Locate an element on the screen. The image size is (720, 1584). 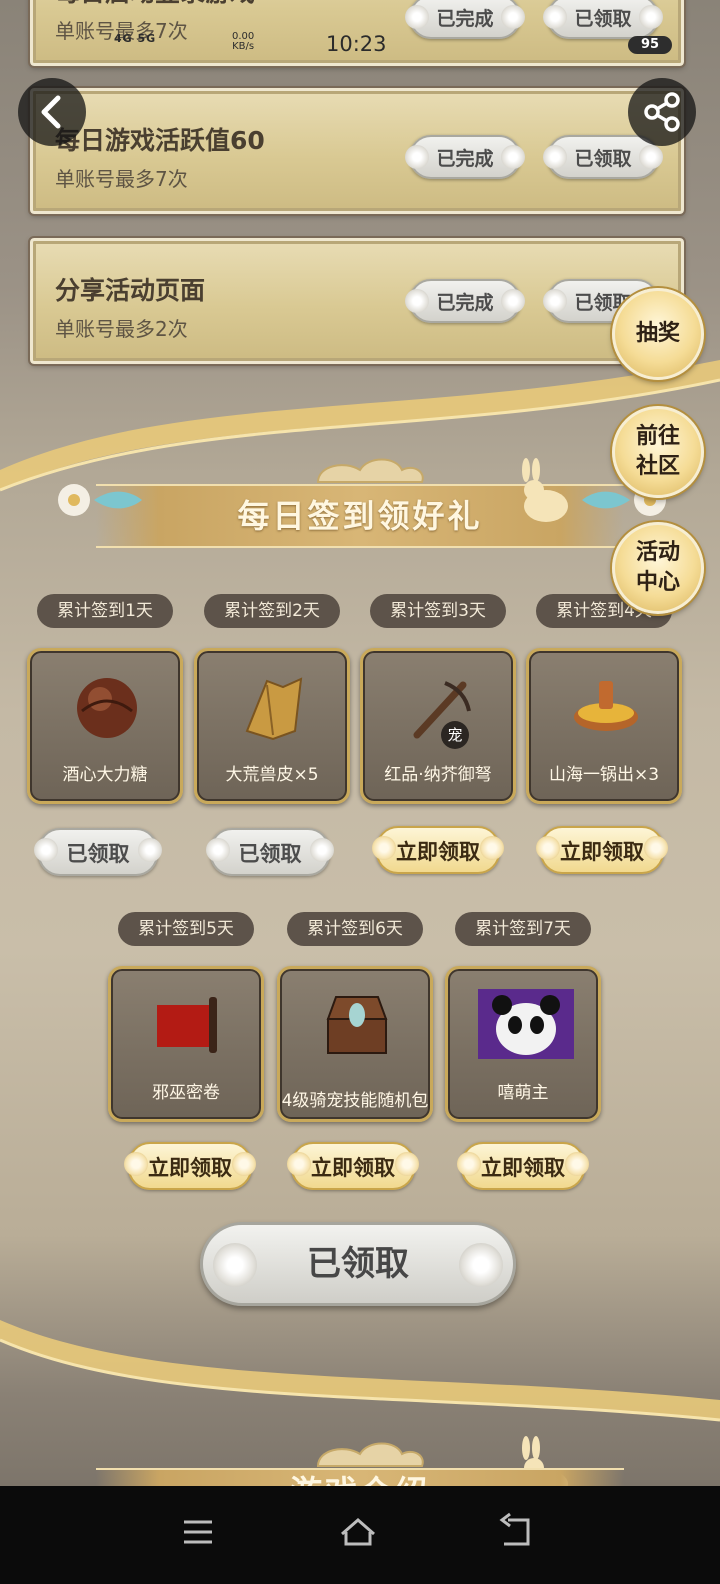
task-card-daily-active: 每日游戏活跃值60 单账号最多7次 已完成 已领取 is located at coordinates (357, 151).